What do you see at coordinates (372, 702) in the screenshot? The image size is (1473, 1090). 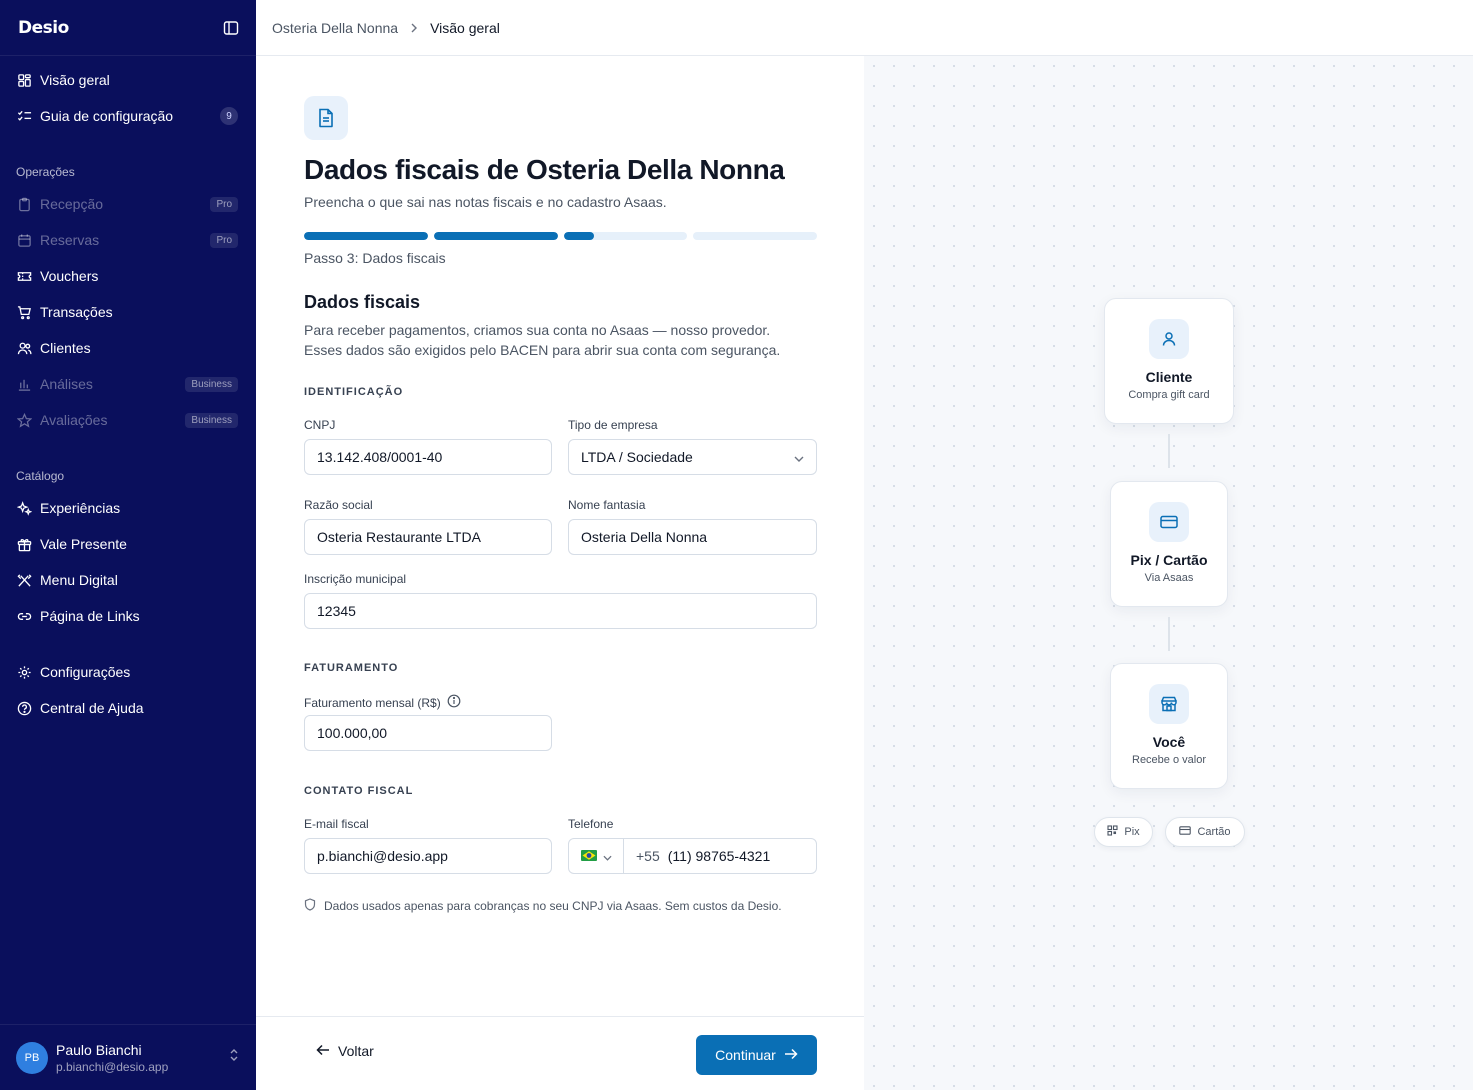 I see `faturamento-label: Faturamento mensal (R$)` at bounding box center [372, 702].